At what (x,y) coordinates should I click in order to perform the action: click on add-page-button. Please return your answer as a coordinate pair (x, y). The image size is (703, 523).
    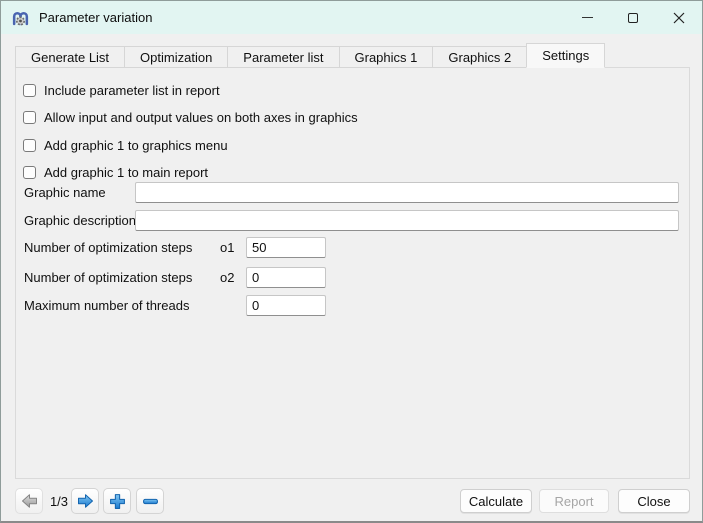
    Looking at the image, I should click on (117, 501).